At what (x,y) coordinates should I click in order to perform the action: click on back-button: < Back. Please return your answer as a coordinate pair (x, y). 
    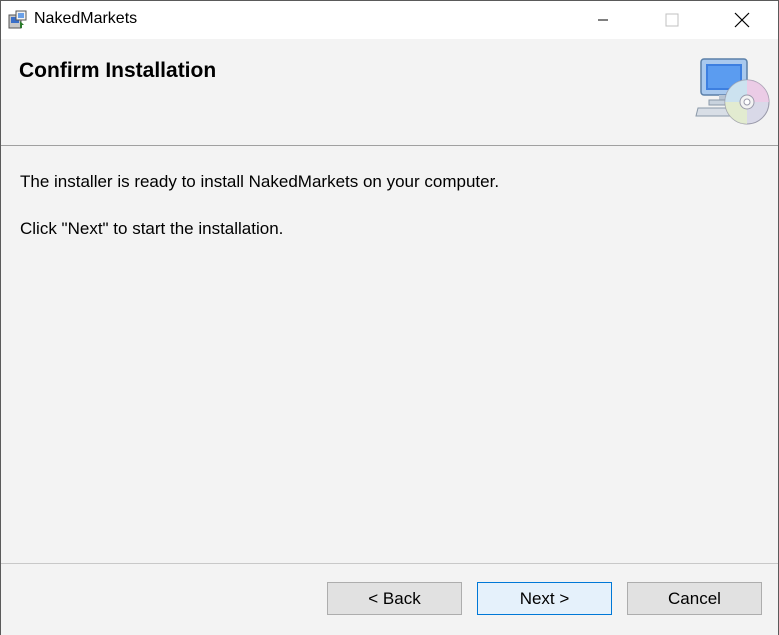
    Looking at the image, I should click on (394, 598).